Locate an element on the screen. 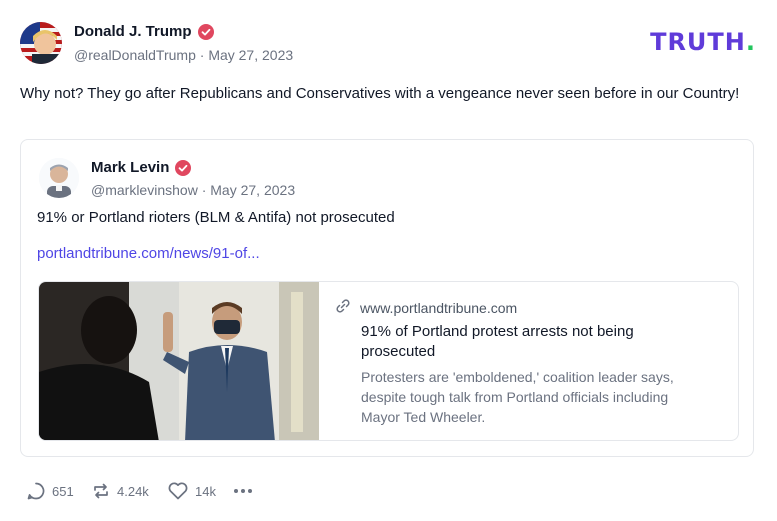  quote-author-handle: @marklevinshow is located at coordinates (144, 190).